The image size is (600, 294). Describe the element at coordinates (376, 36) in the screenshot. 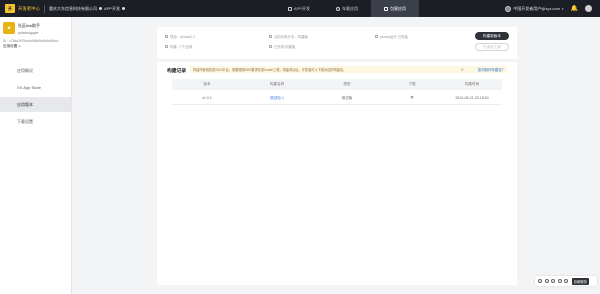

I see `runtime-icon` at that location.